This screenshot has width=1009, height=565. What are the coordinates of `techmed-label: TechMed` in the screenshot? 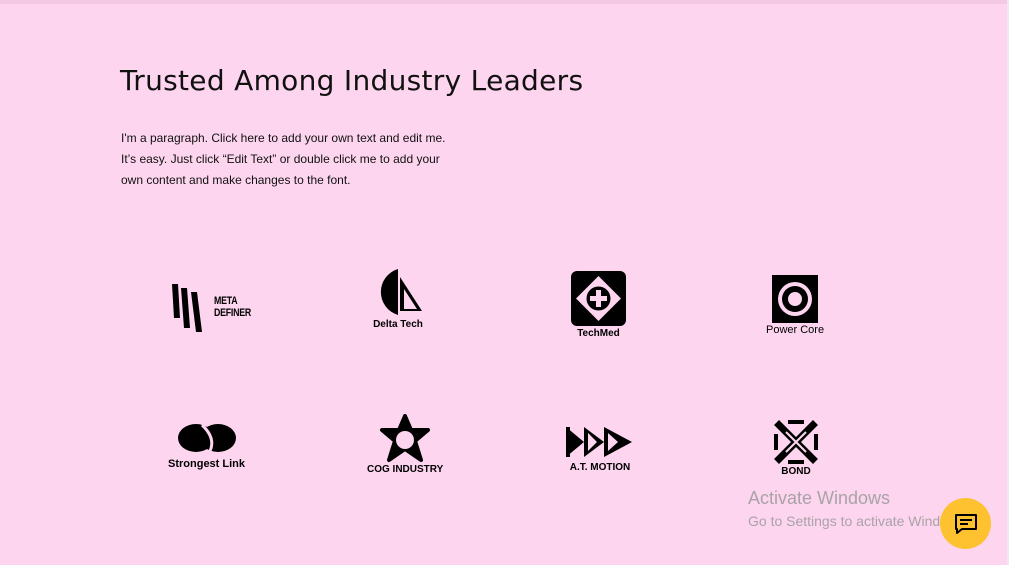 It's located at (598, 333).